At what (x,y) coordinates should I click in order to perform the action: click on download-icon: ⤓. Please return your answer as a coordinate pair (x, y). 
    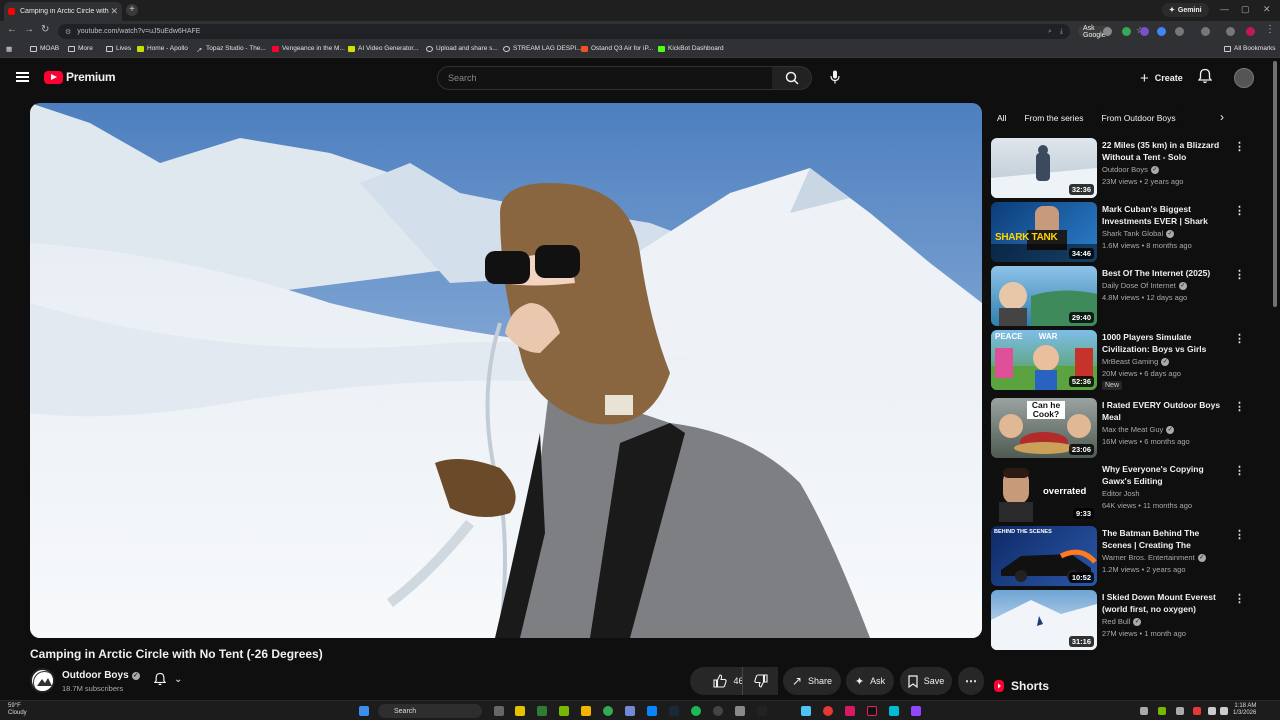
    Looking at the image, I should click on (1061, 32).